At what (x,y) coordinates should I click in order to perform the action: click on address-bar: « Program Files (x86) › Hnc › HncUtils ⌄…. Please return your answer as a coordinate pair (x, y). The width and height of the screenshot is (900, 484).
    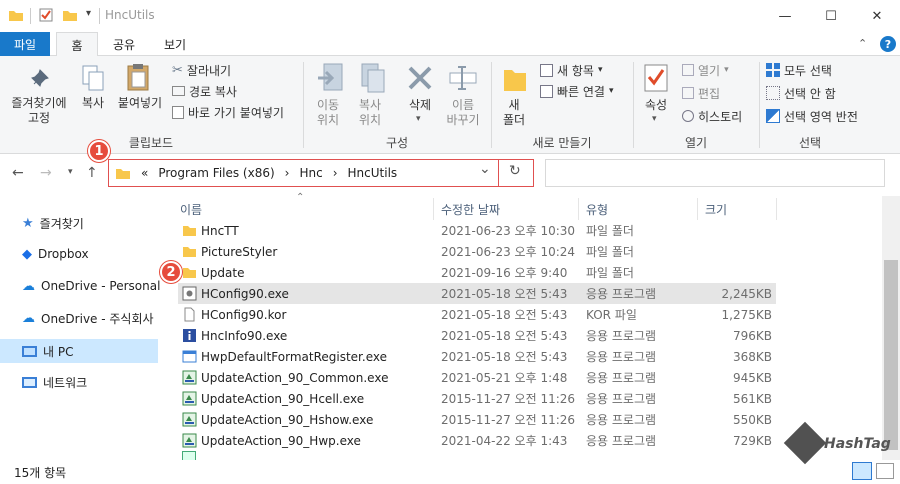
    Looking at the image, I should click on (321, 173).